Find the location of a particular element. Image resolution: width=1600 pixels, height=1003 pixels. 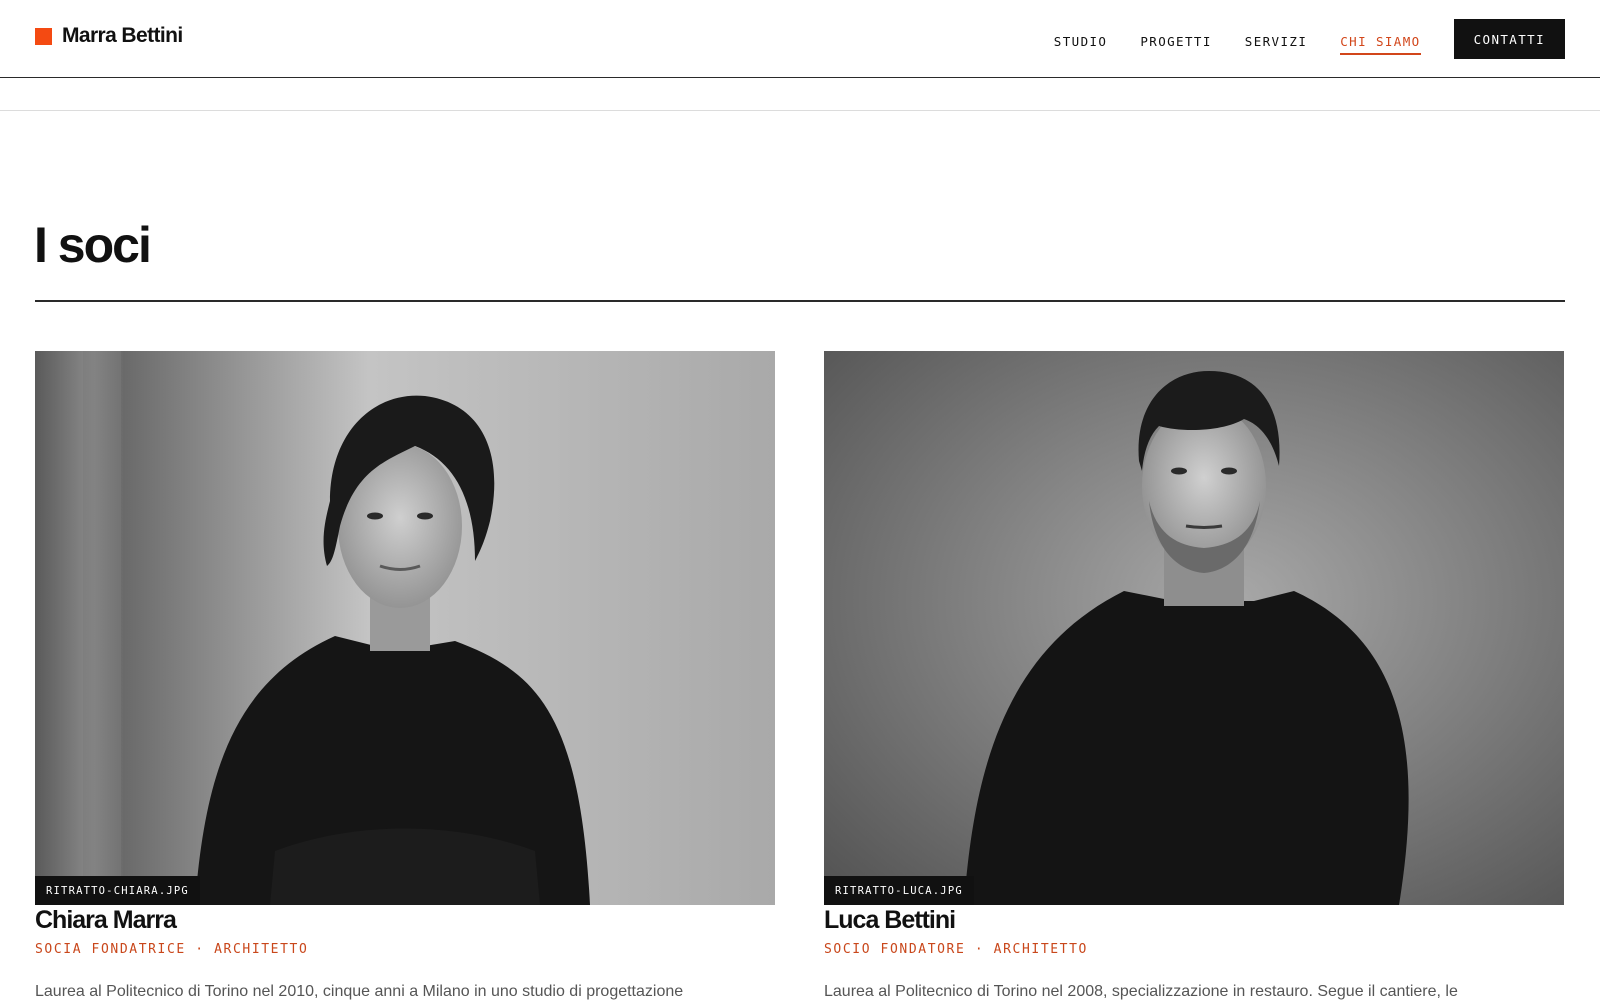

partner-name: Luca Bettini is located at coordinates (890, 920).